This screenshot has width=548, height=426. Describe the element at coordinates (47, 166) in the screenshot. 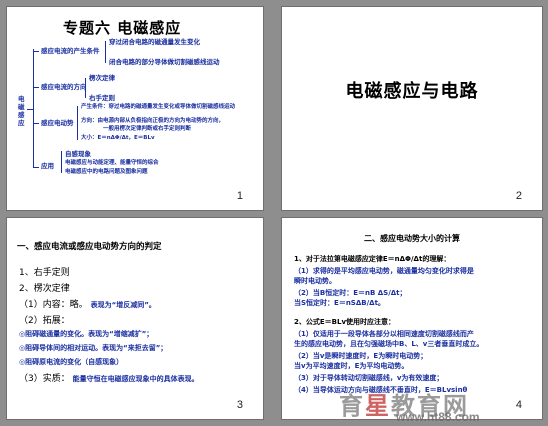

I see `tree-node-application: 应用` at that location.